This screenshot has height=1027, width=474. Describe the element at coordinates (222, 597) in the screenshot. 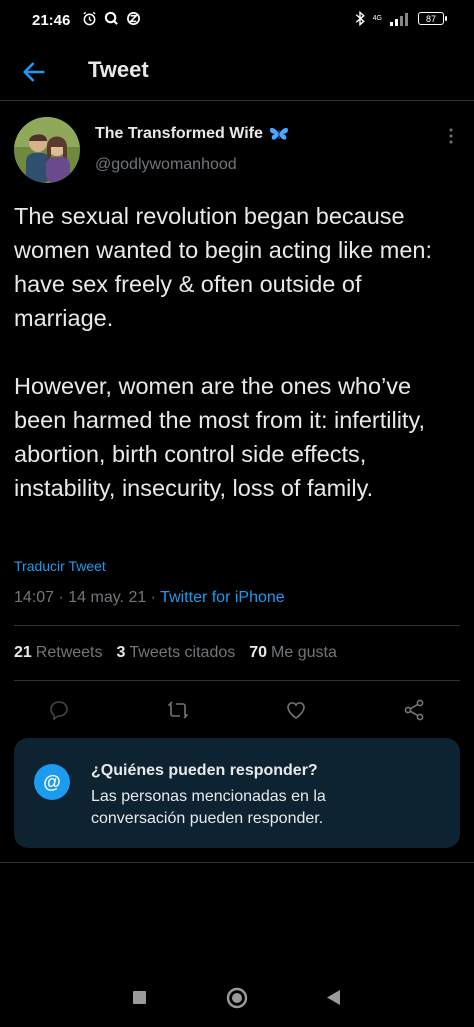

I see `tweet-source-link: Twitter for iPhone` at that location.